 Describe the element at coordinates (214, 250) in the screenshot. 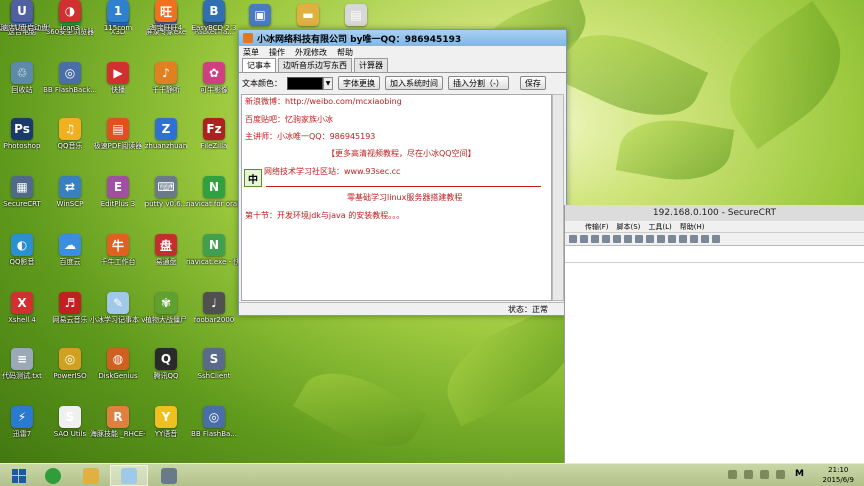

I see `desktop-icon: Nnavicat.exe - 快捷方式` at that location.